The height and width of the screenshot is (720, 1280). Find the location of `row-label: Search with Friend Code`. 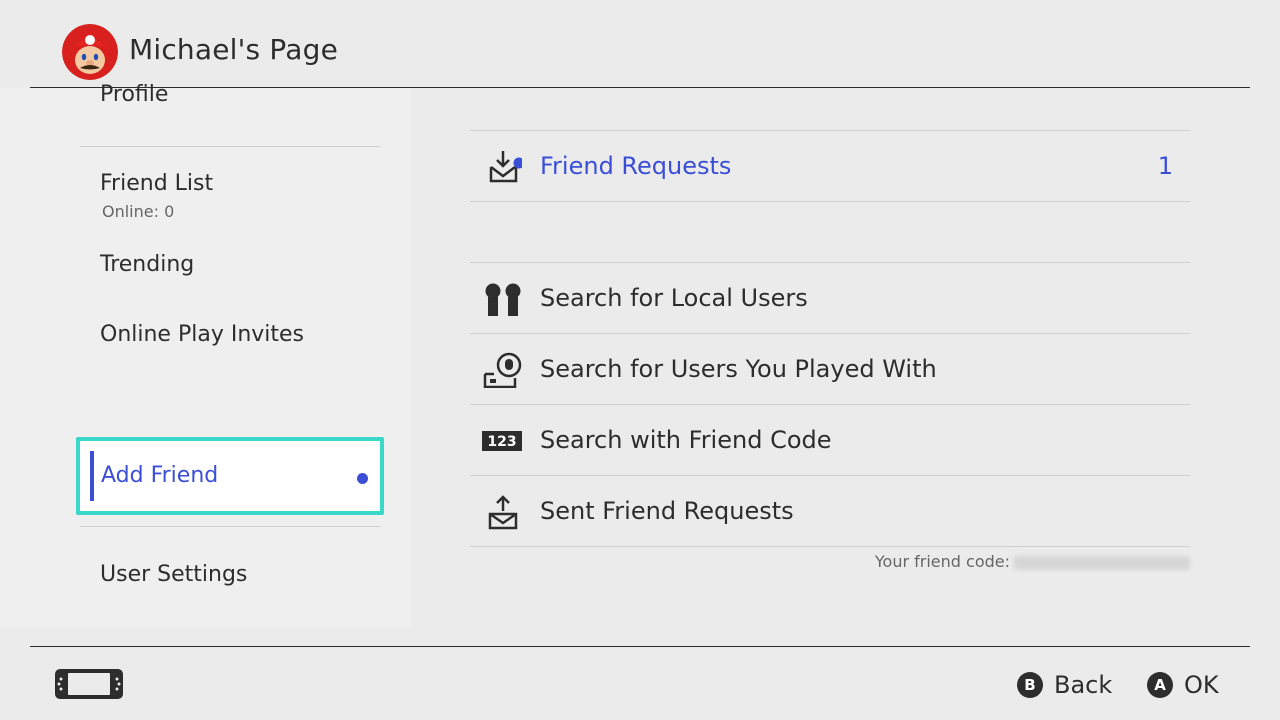

row-label: Search with Friend Code is located at coordinates (686, 440).